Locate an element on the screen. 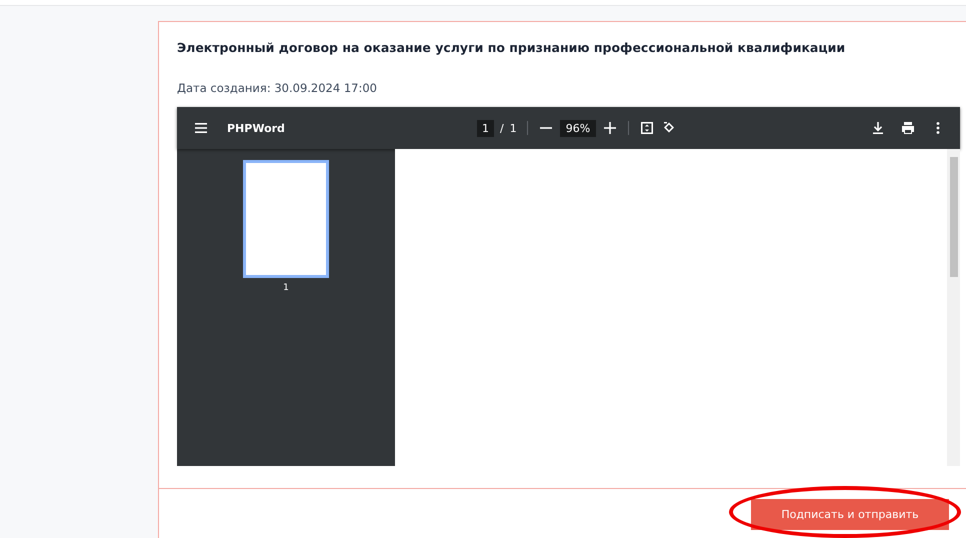 This screenshot has width=966, height=538. page-thumbnail is located at coordinates (286, 219).